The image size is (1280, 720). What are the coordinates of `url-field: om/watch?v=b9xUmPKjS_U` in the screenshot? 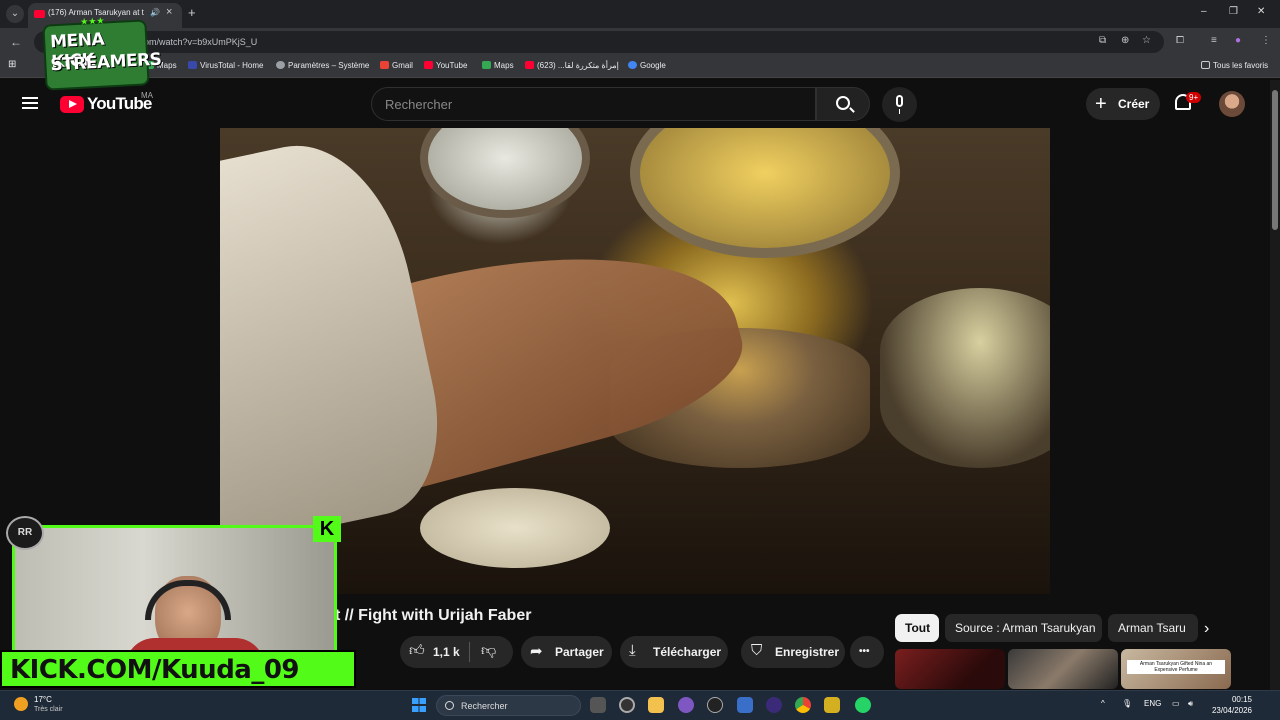 It's located at (599, 42).